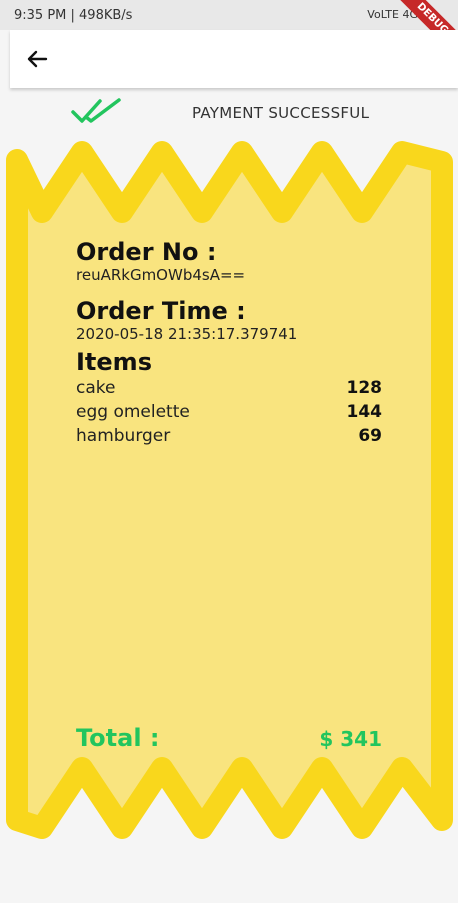 This screenshot has height=903, width=458. I want to click on item-price: 128, so click(364, 388).